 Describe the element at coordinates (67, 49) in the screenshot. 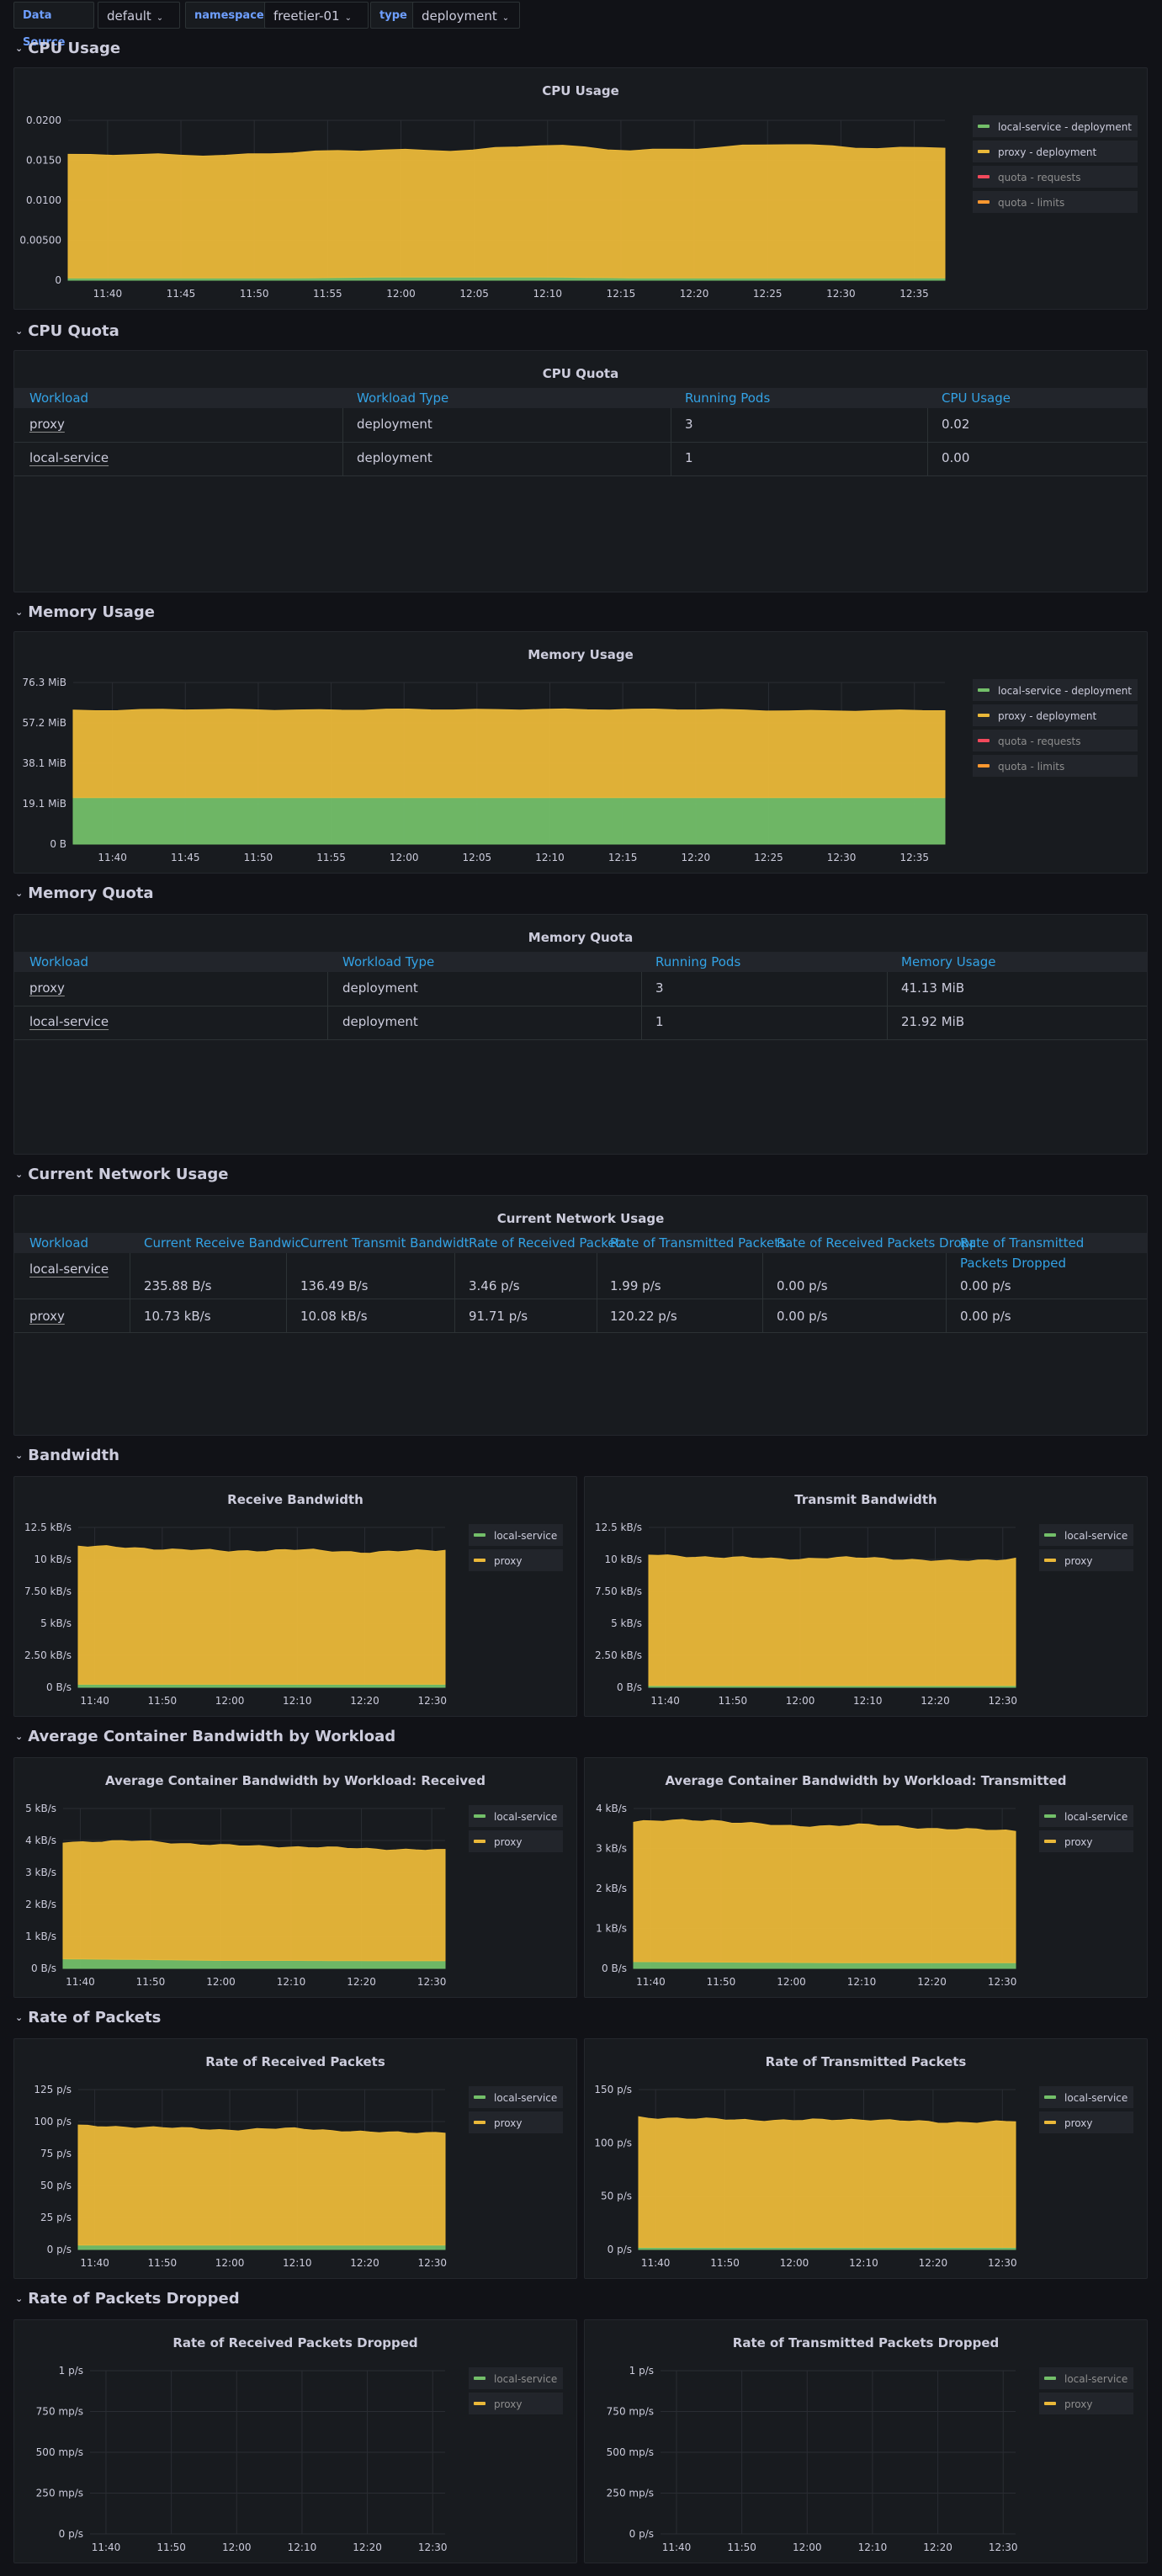

I see `row-cpu-usage: ⌄ CPU Usage` at that location.